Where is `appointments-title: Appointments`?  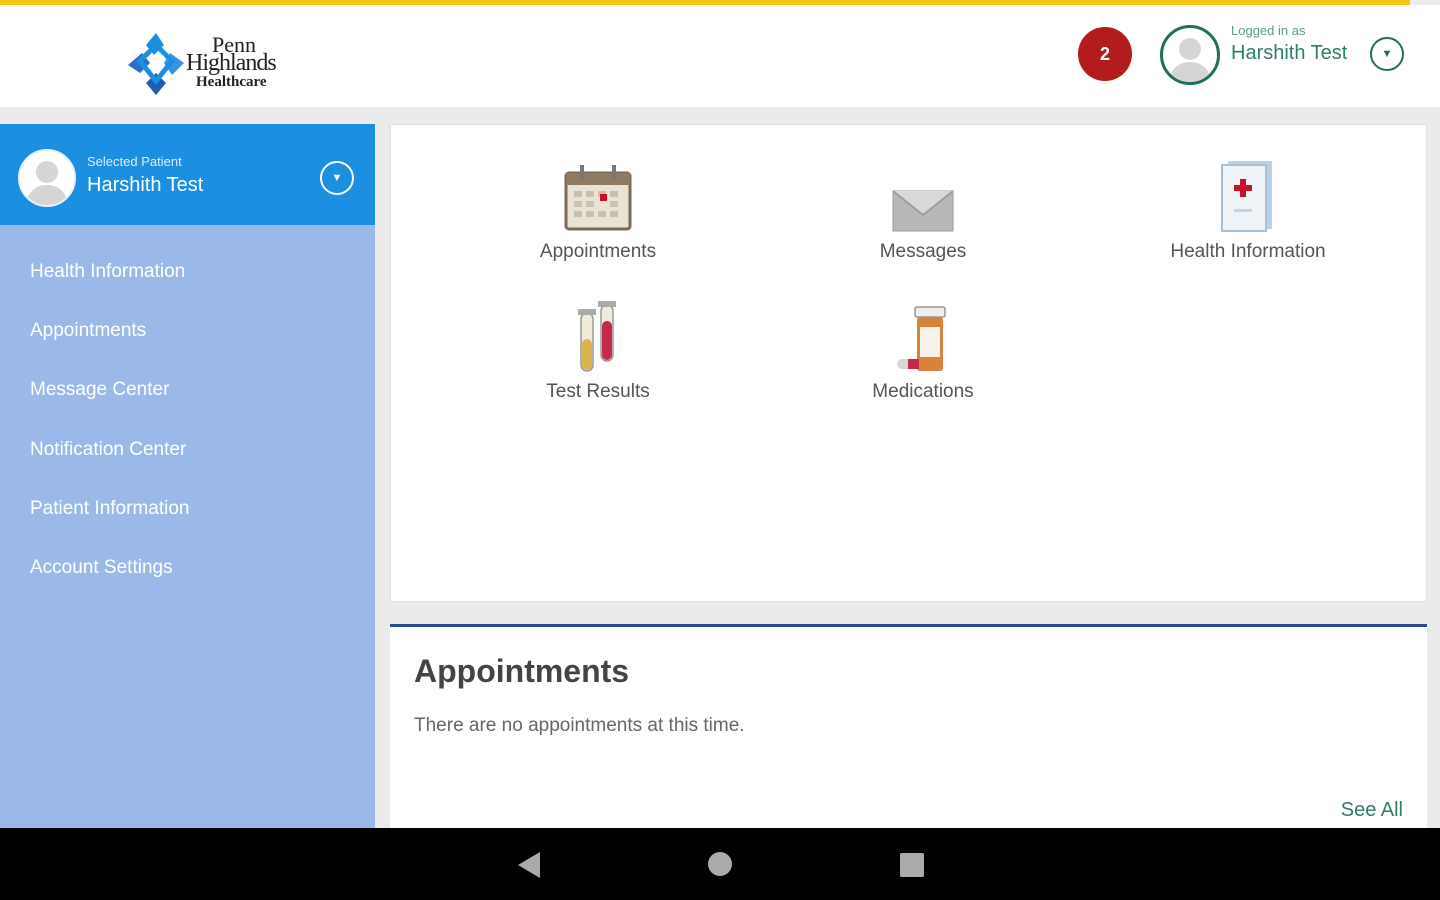 appointments-title: Appointments is located at coordinates (522, 671).